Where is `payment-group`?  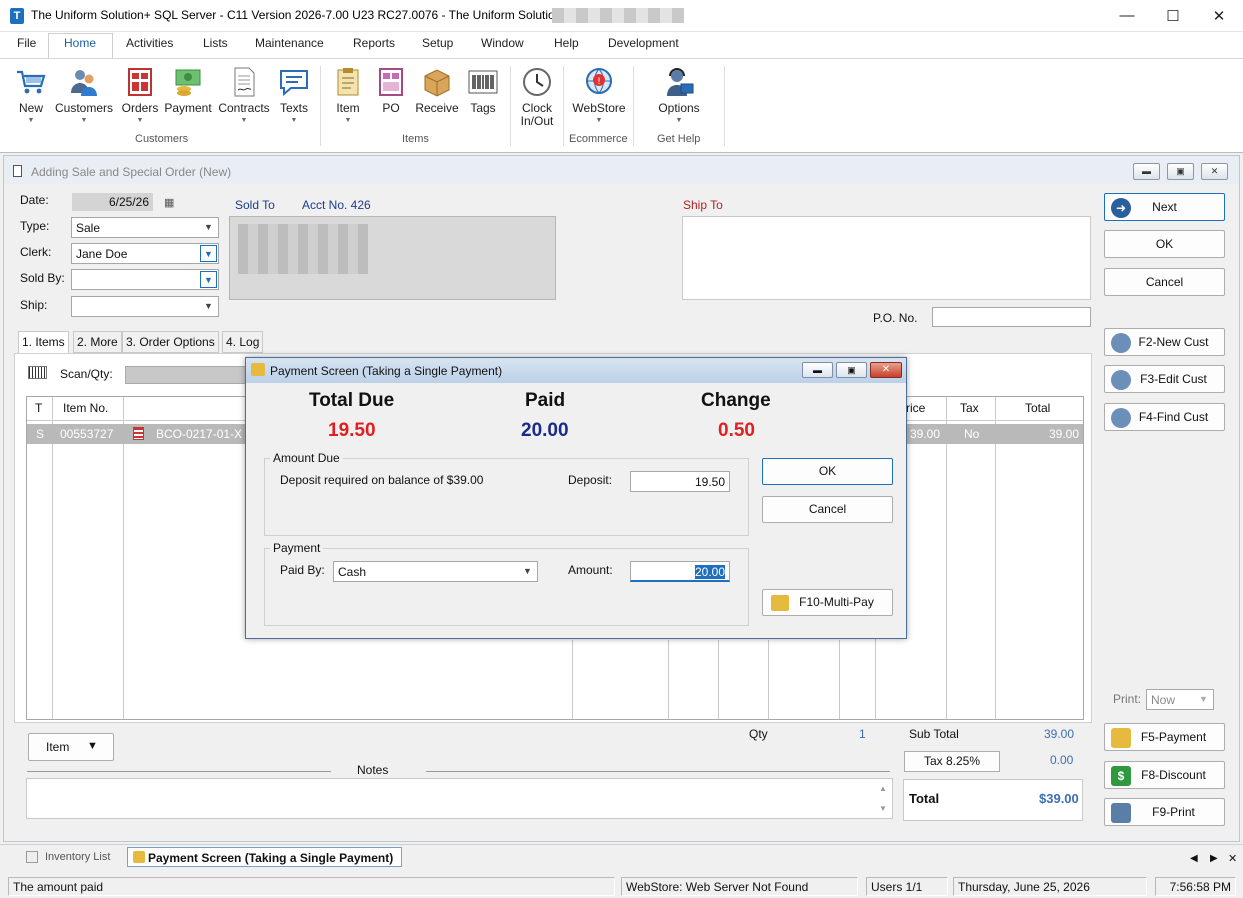
payment-group is located at coordinates (506, 587).